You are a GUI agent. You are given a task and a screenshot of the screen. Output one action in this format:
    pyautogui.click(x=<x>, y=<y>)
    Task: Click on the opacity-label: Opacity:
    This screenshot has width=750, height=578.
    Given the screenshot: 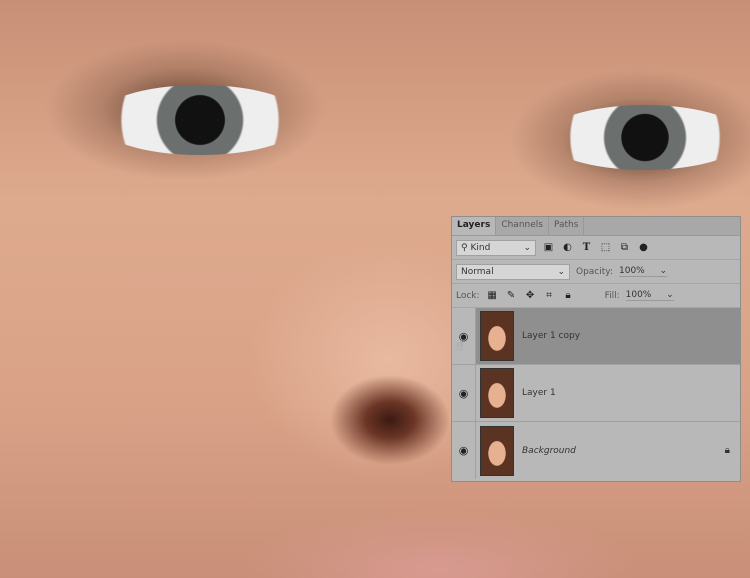 What is the action you would take?
    pyautogui.click(x=594, y=271)
    